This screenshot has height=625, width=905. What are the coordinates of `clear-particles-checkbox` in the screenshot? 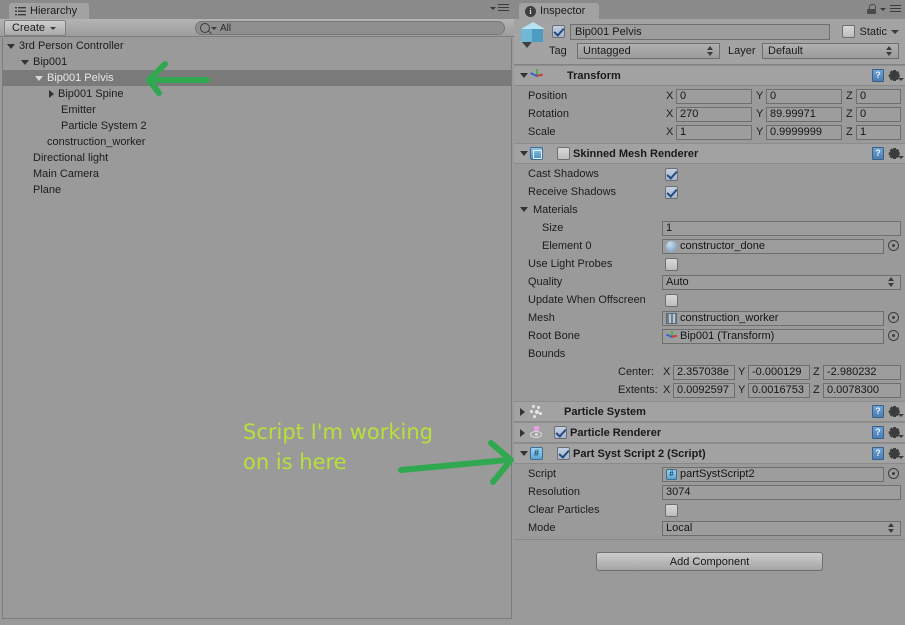 It's located at (671, 510).